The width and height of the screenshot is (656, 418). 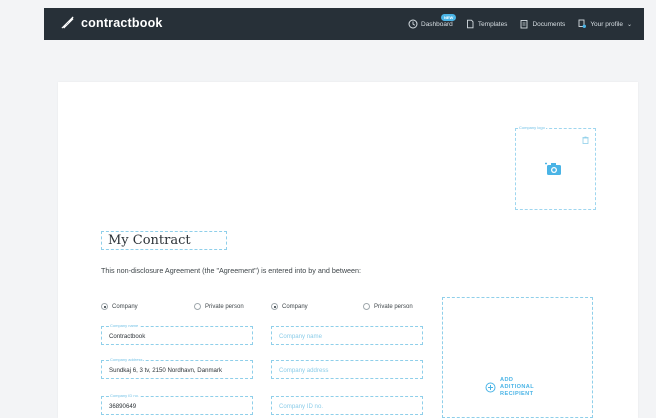 I want to click on field-label: Company address, so click(x=126, y=360).